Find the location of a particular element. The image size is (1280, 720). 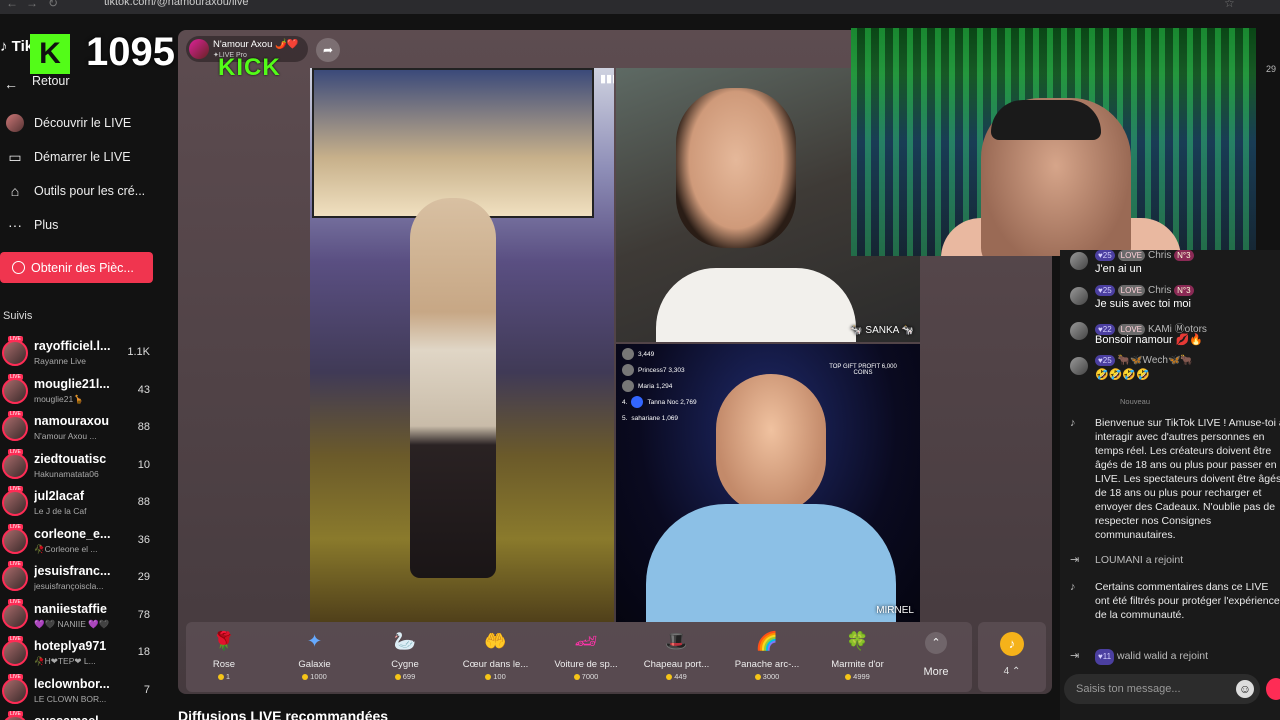

forward-arrow-icon: → is located at coordinates (32, 5).